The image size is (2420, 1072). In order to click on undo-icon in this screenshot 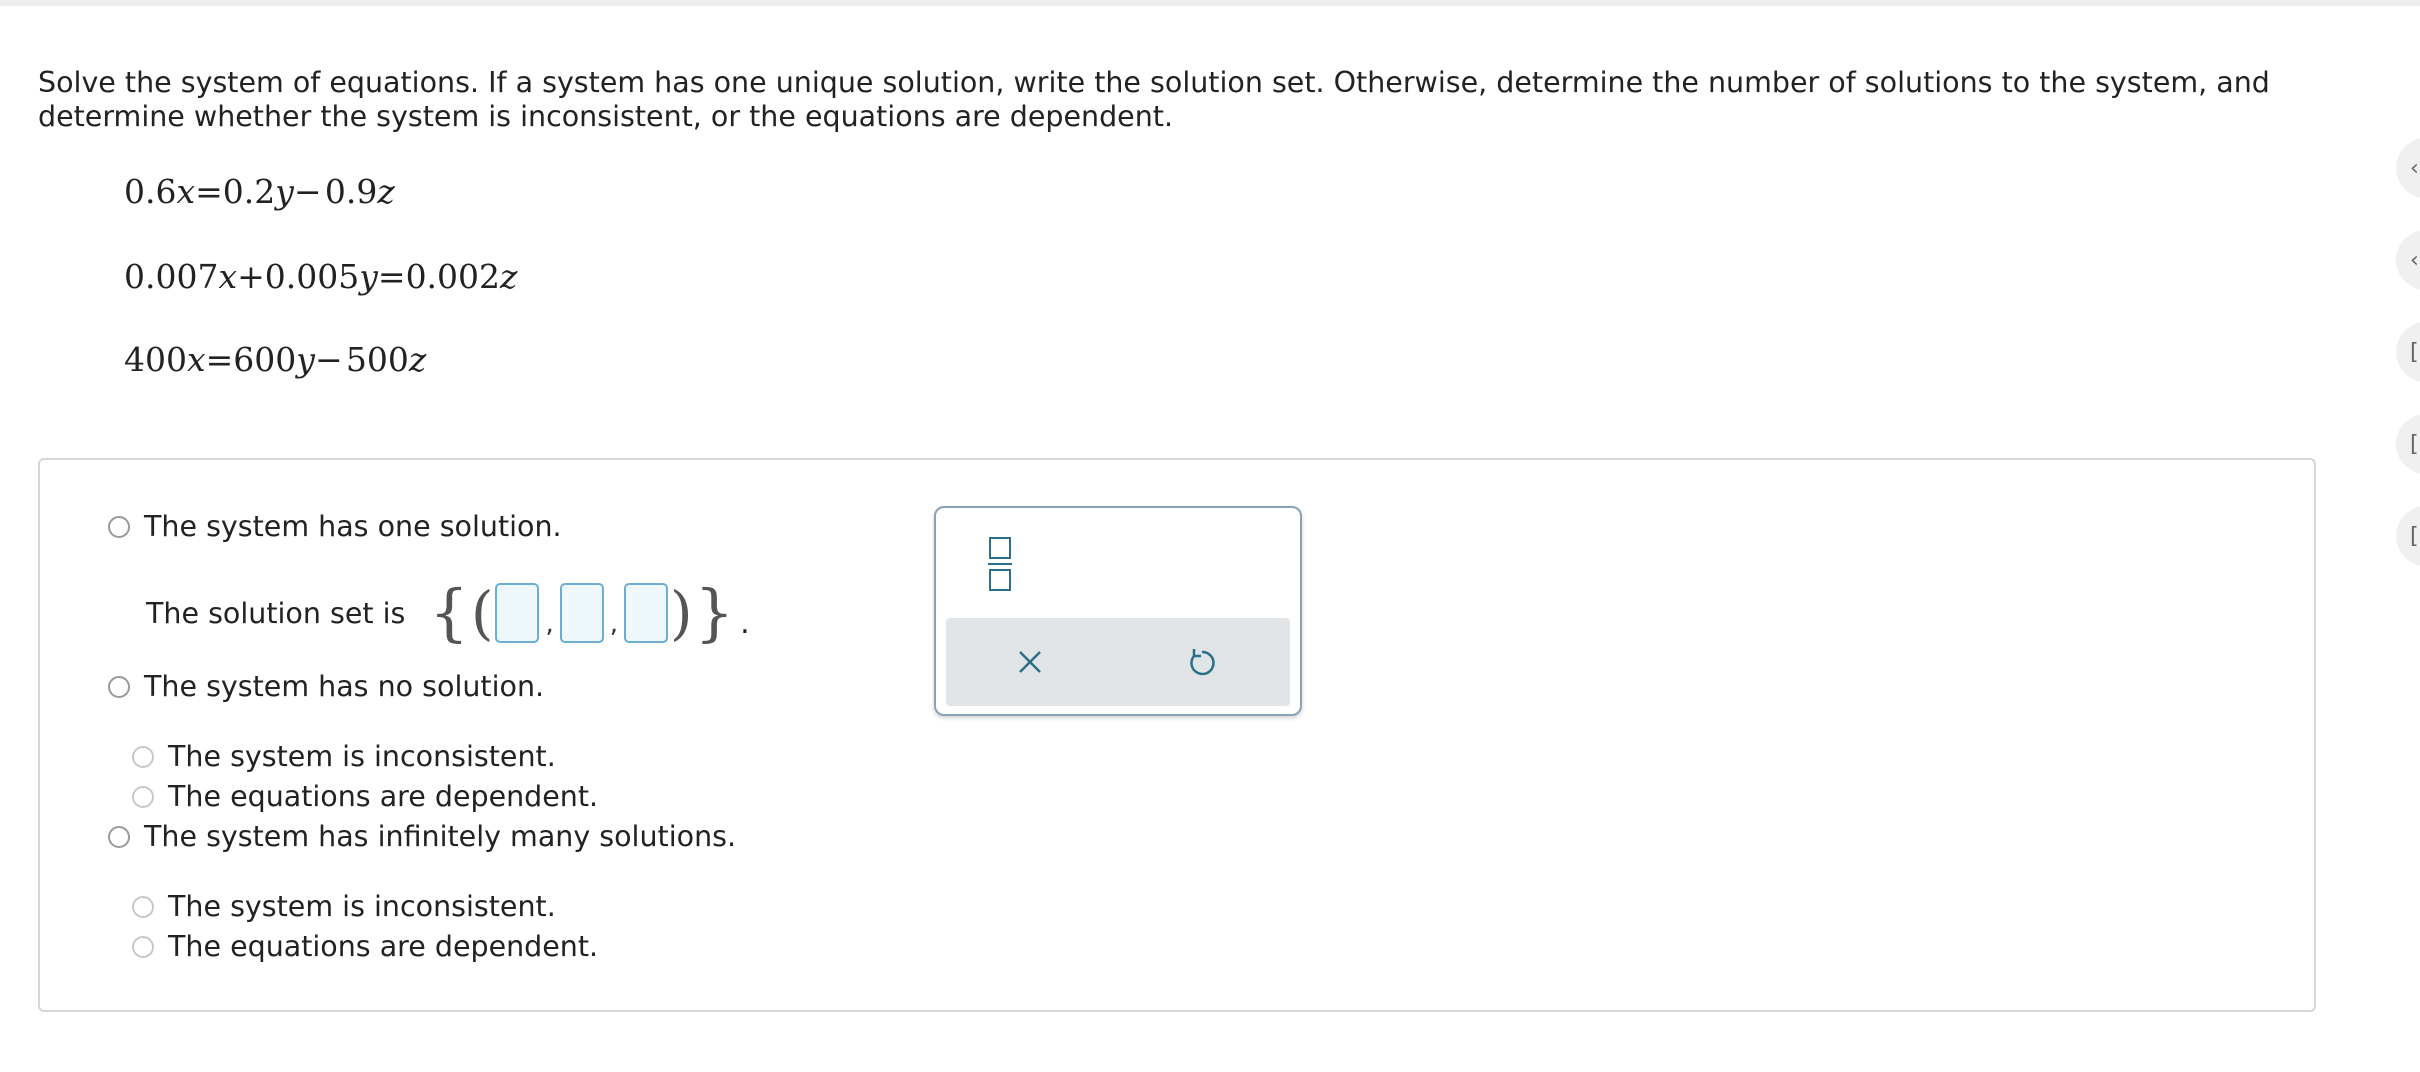, I will do `click(1202, 662)`.